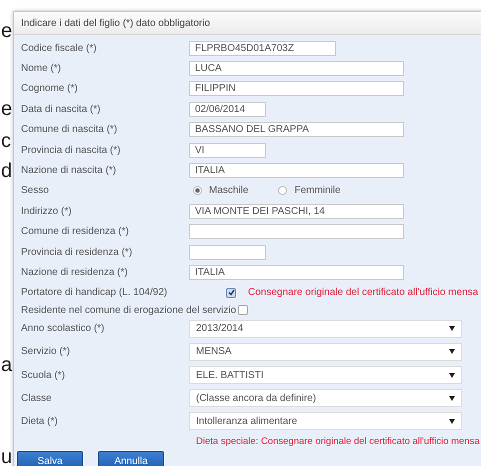 Image resolution: width=481 pixels, height=466 pixels. What do you see at coordinates (75, 232) in the screenshot?
I see `field-label: Comune di residenza (*)` at bounding box center [75, 232].